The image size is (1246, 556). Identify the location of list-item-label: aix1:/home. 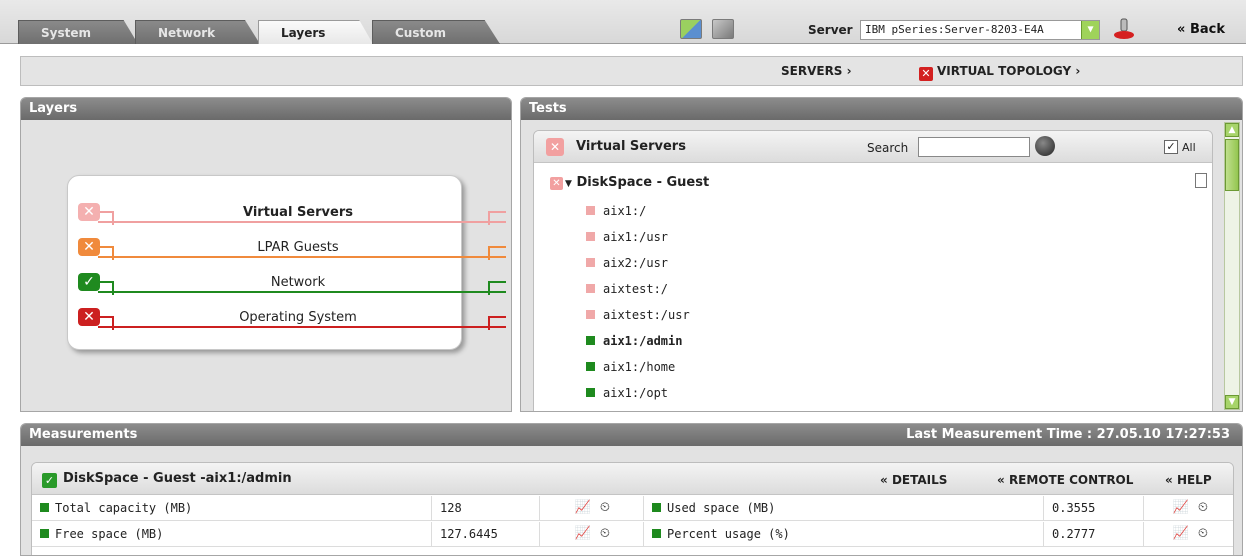
(639, 367).